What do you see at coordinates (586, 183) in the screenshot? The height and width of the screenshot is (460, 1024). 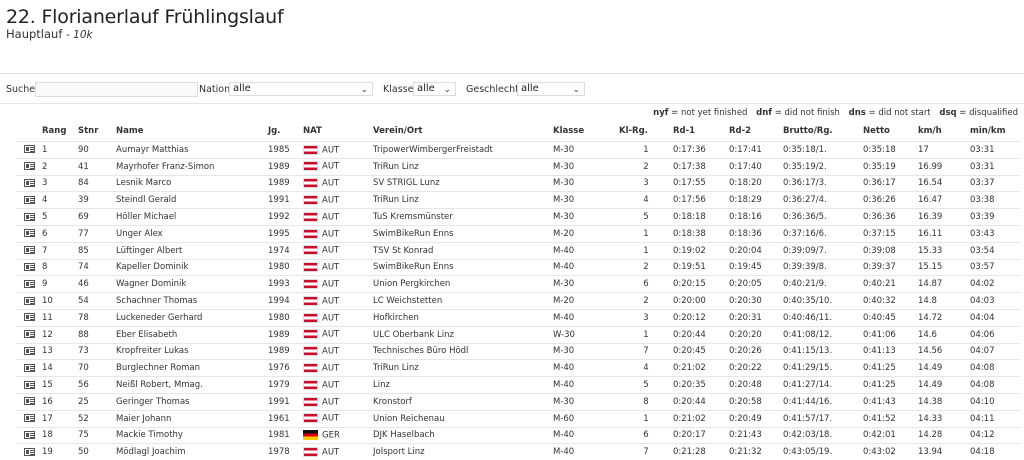 I see `class-cell: M-30` at bounding box center [586, 183].